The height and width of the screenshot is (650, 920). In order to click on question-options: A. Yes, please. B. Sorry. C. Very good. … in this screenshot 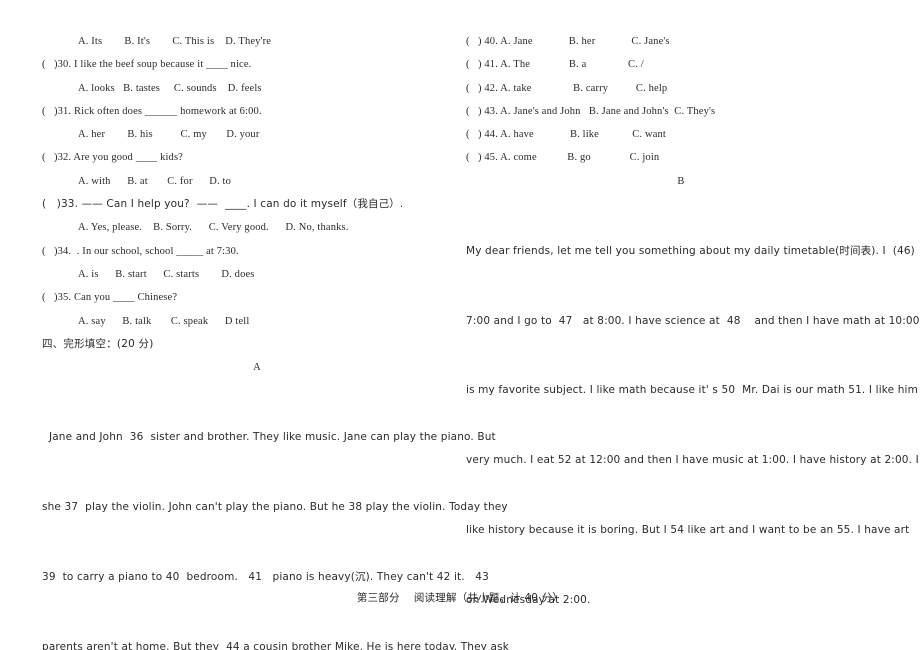, I will do `click(213, 228)`.